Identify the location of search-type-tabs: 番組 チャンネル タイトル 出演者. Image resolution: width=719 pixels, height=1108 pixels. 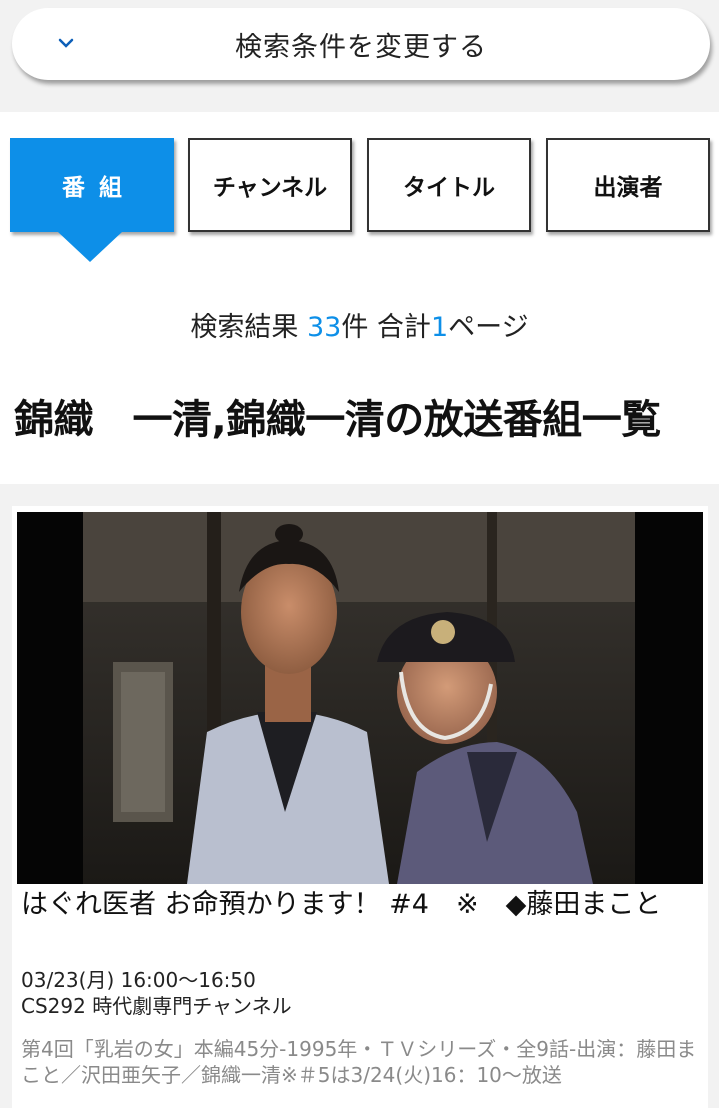
(359, 203).